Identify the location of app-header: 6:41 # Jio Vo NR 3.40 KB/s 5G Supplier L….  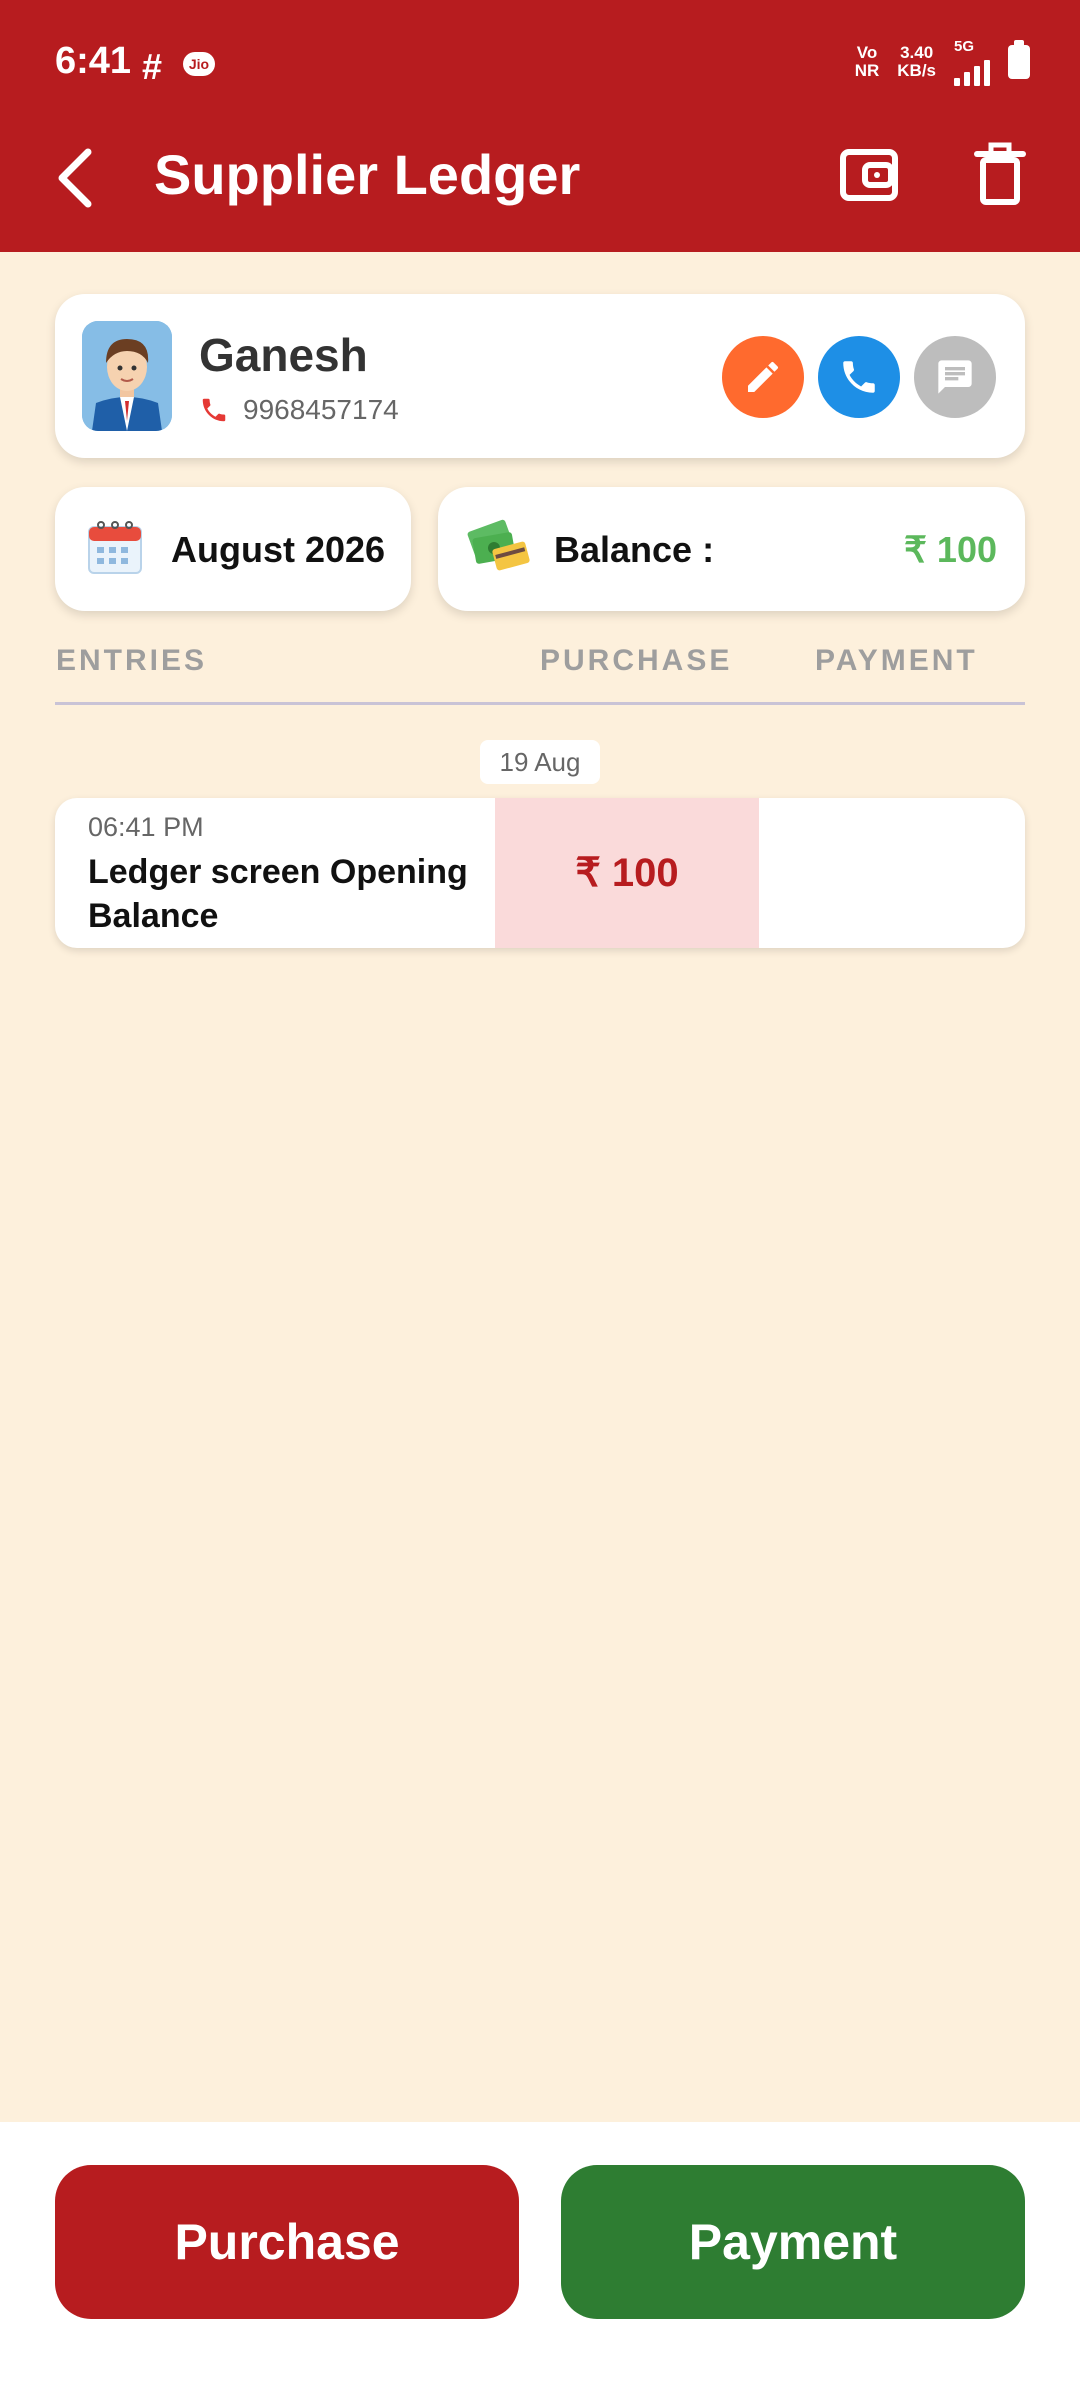
(540, 126).